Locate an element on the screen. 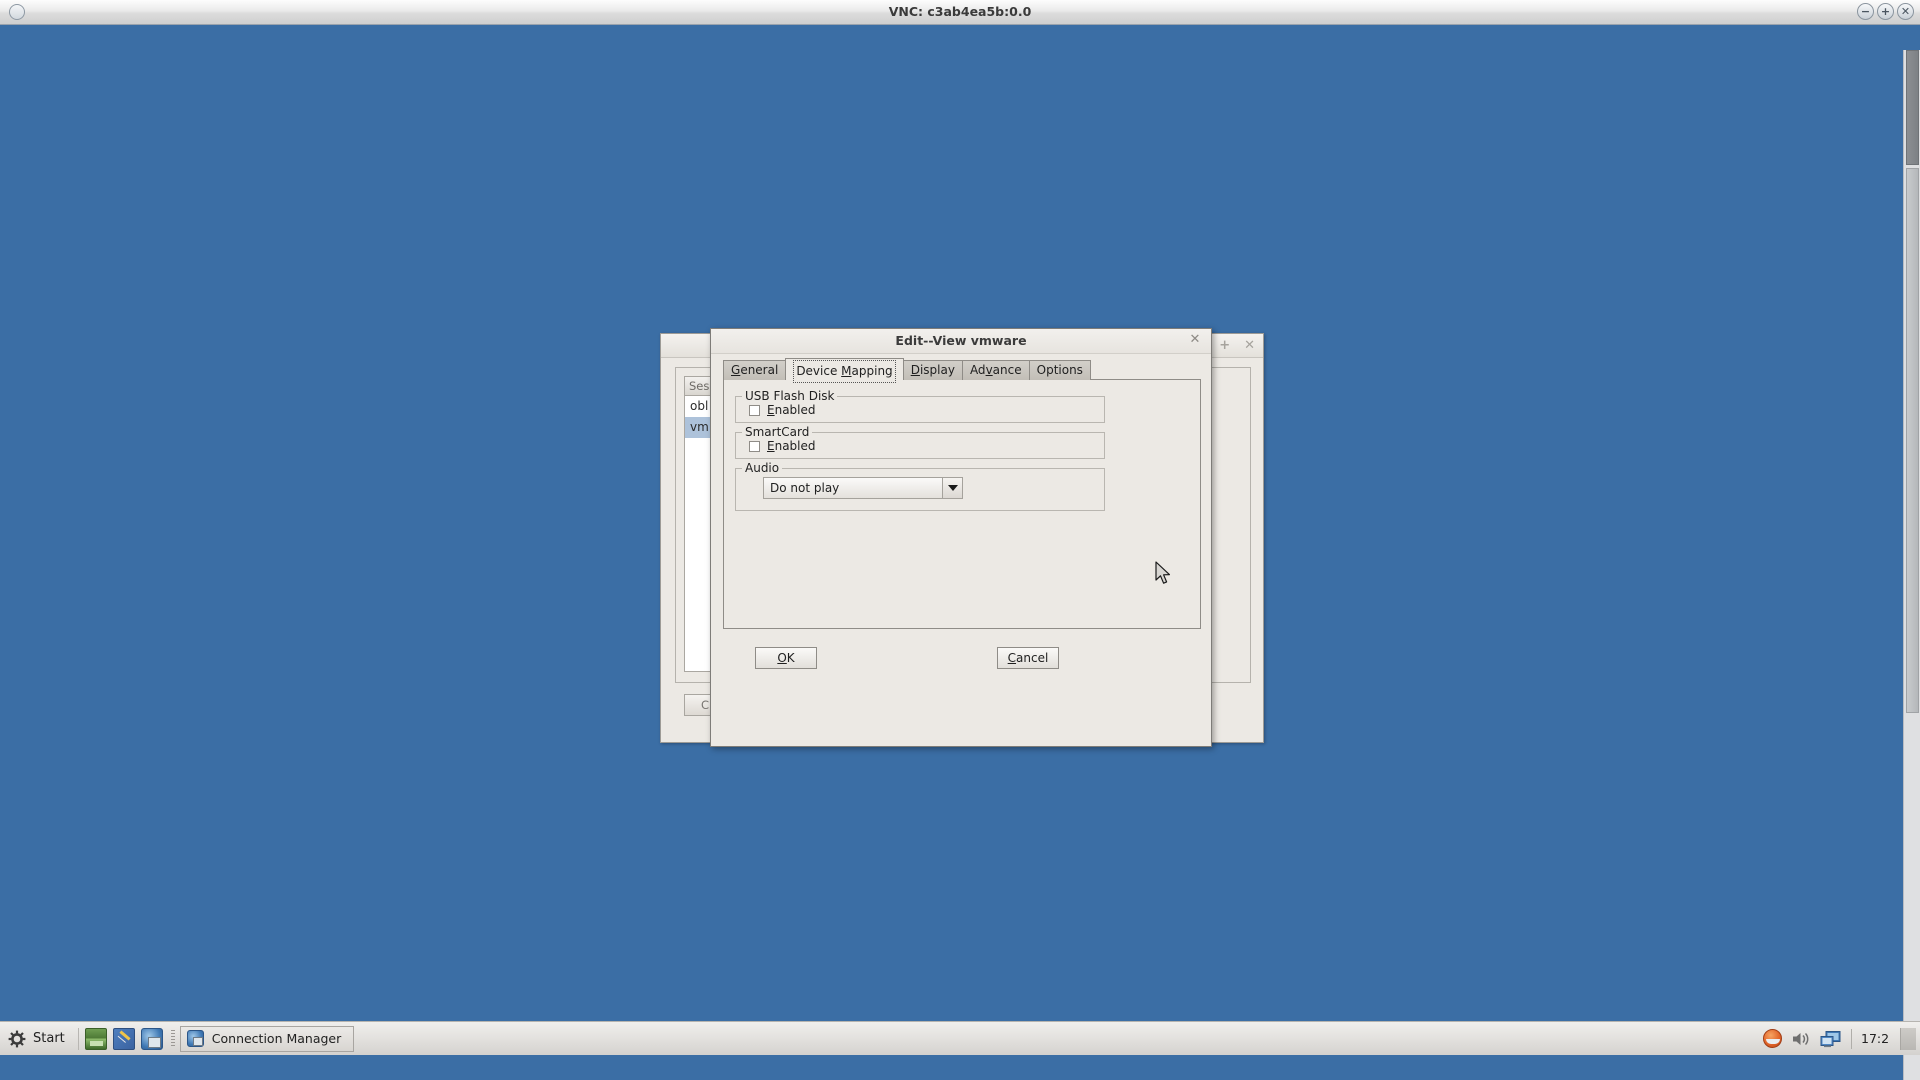 This screenshot has width=1920, height=1080. tab-advance: Advance is located at coordinates (995, 370).